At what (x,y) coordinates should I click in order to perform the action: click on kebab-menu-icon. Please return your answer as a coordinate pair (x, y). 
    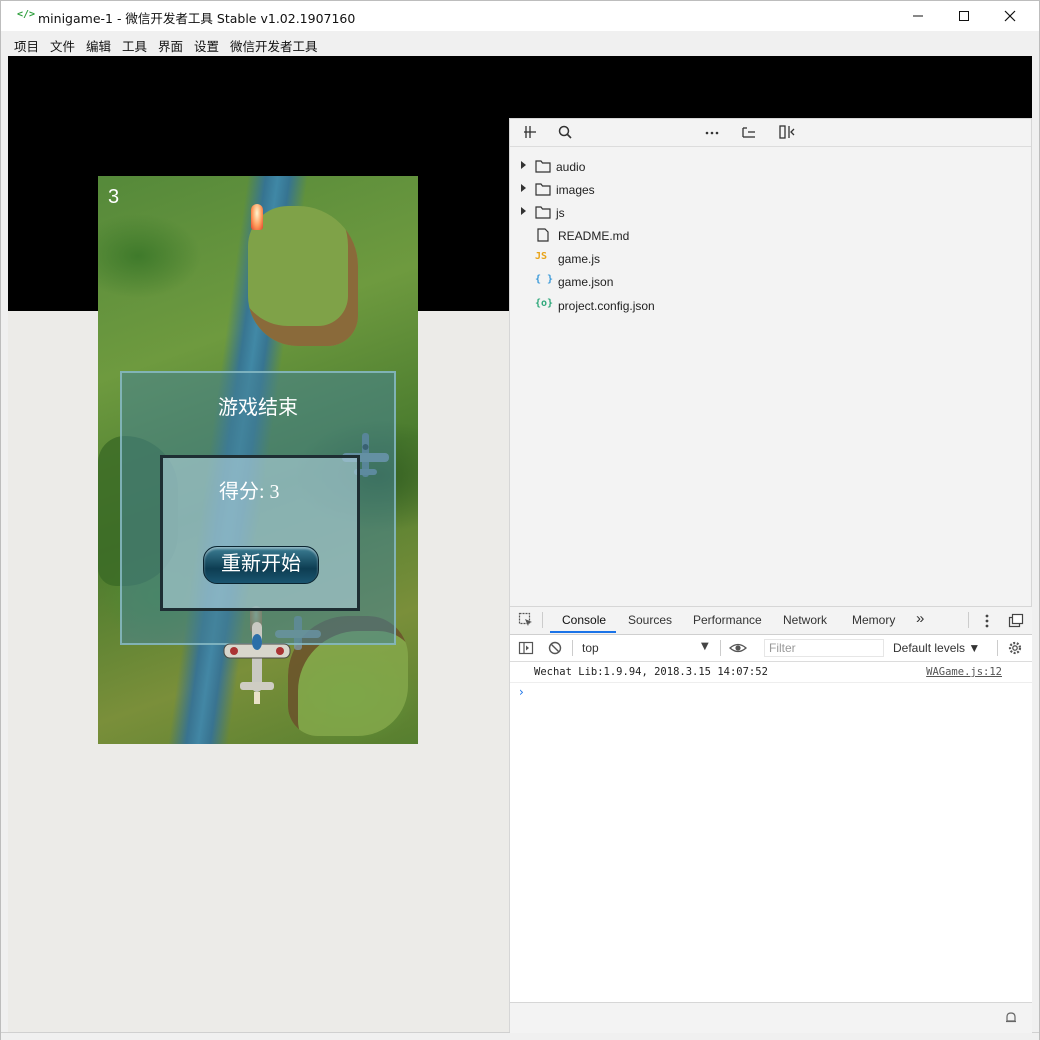
    Looking at the image, I should click on (987, 621).